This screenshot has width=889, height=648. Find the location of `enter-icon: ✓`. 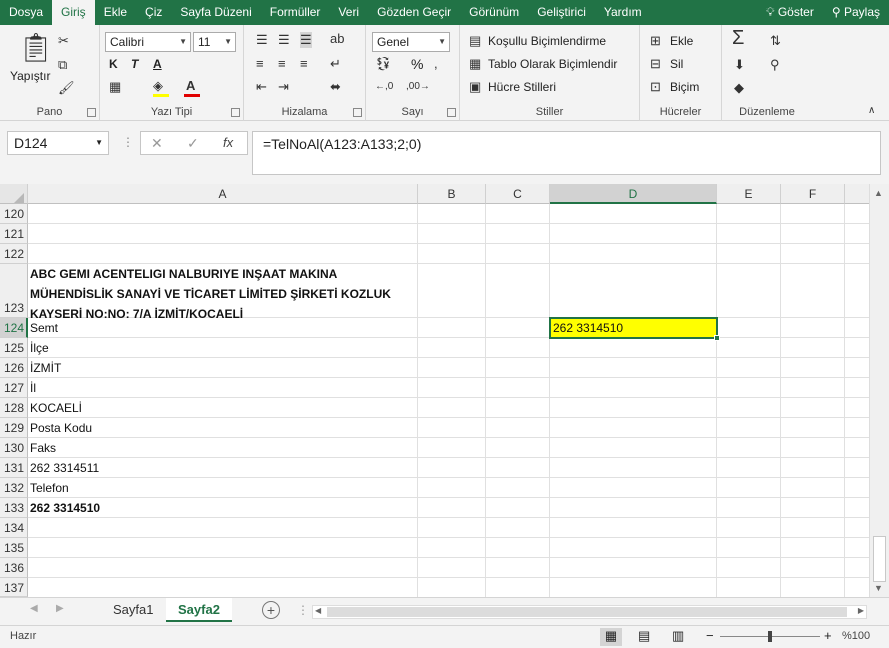

enter-icon: ✓ is located at coordinates (193, 143).